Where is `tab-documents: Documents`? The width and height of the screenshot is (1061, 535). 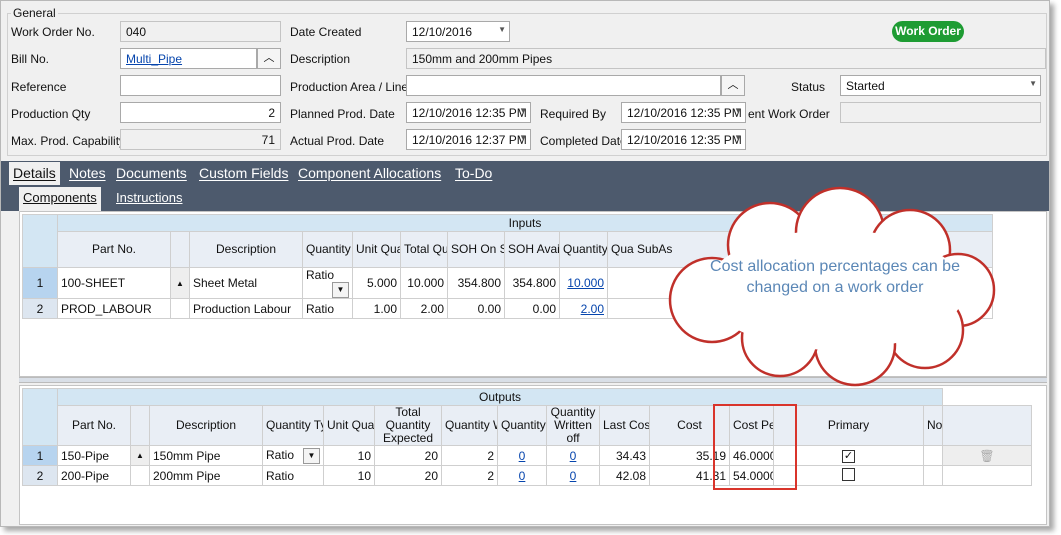 tab-documents: Documents is located at coordinates (151, 173).